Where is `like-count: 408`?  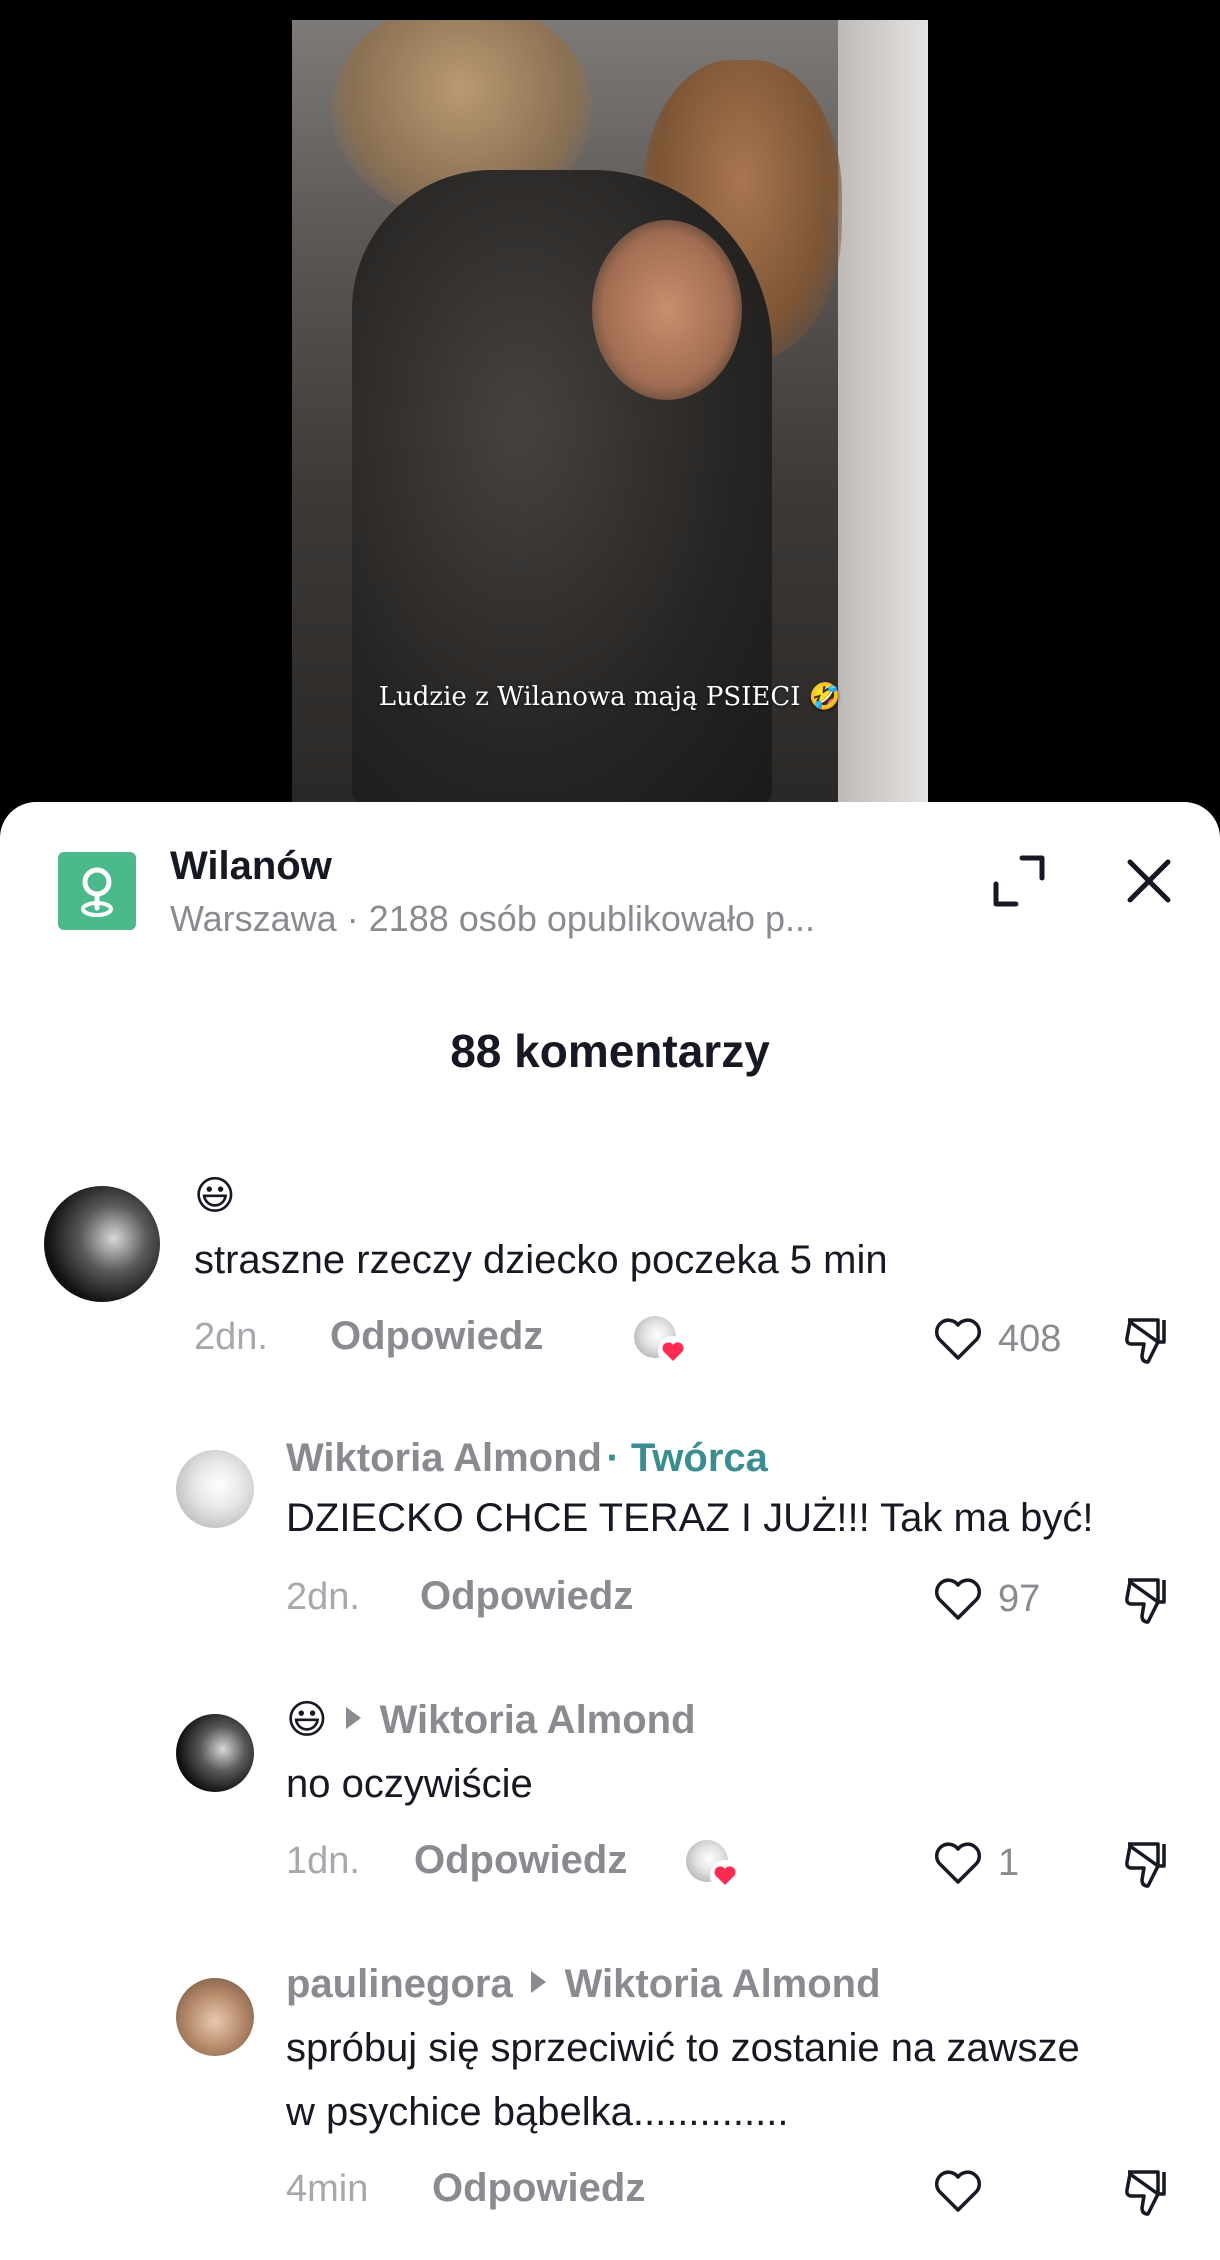 like-count: 408 is located at coordinates (1030, 1339).